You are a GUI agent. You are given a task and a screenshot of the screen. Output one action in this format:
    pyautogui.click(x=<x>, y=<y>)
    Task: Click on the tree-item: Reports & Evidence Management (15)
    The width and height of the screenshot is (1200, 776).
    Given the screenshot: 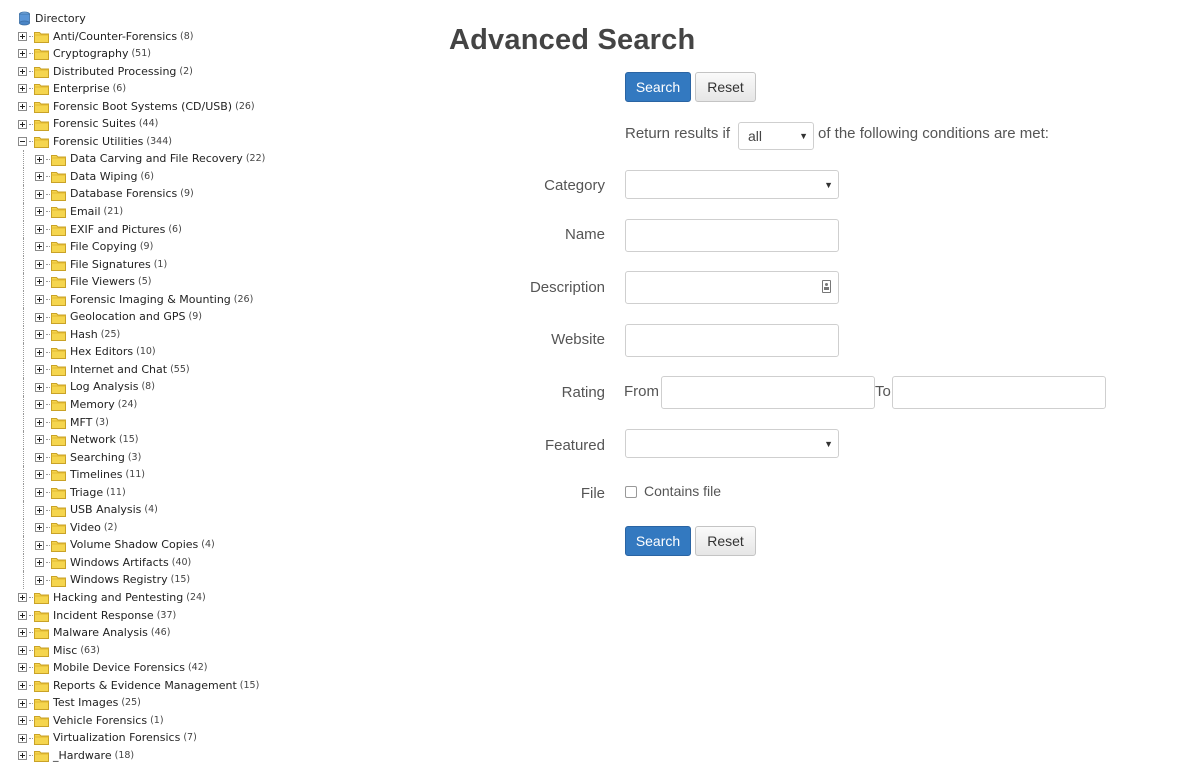 What is the action you would take?
    pyautogui.click(x=228, y=686)
    